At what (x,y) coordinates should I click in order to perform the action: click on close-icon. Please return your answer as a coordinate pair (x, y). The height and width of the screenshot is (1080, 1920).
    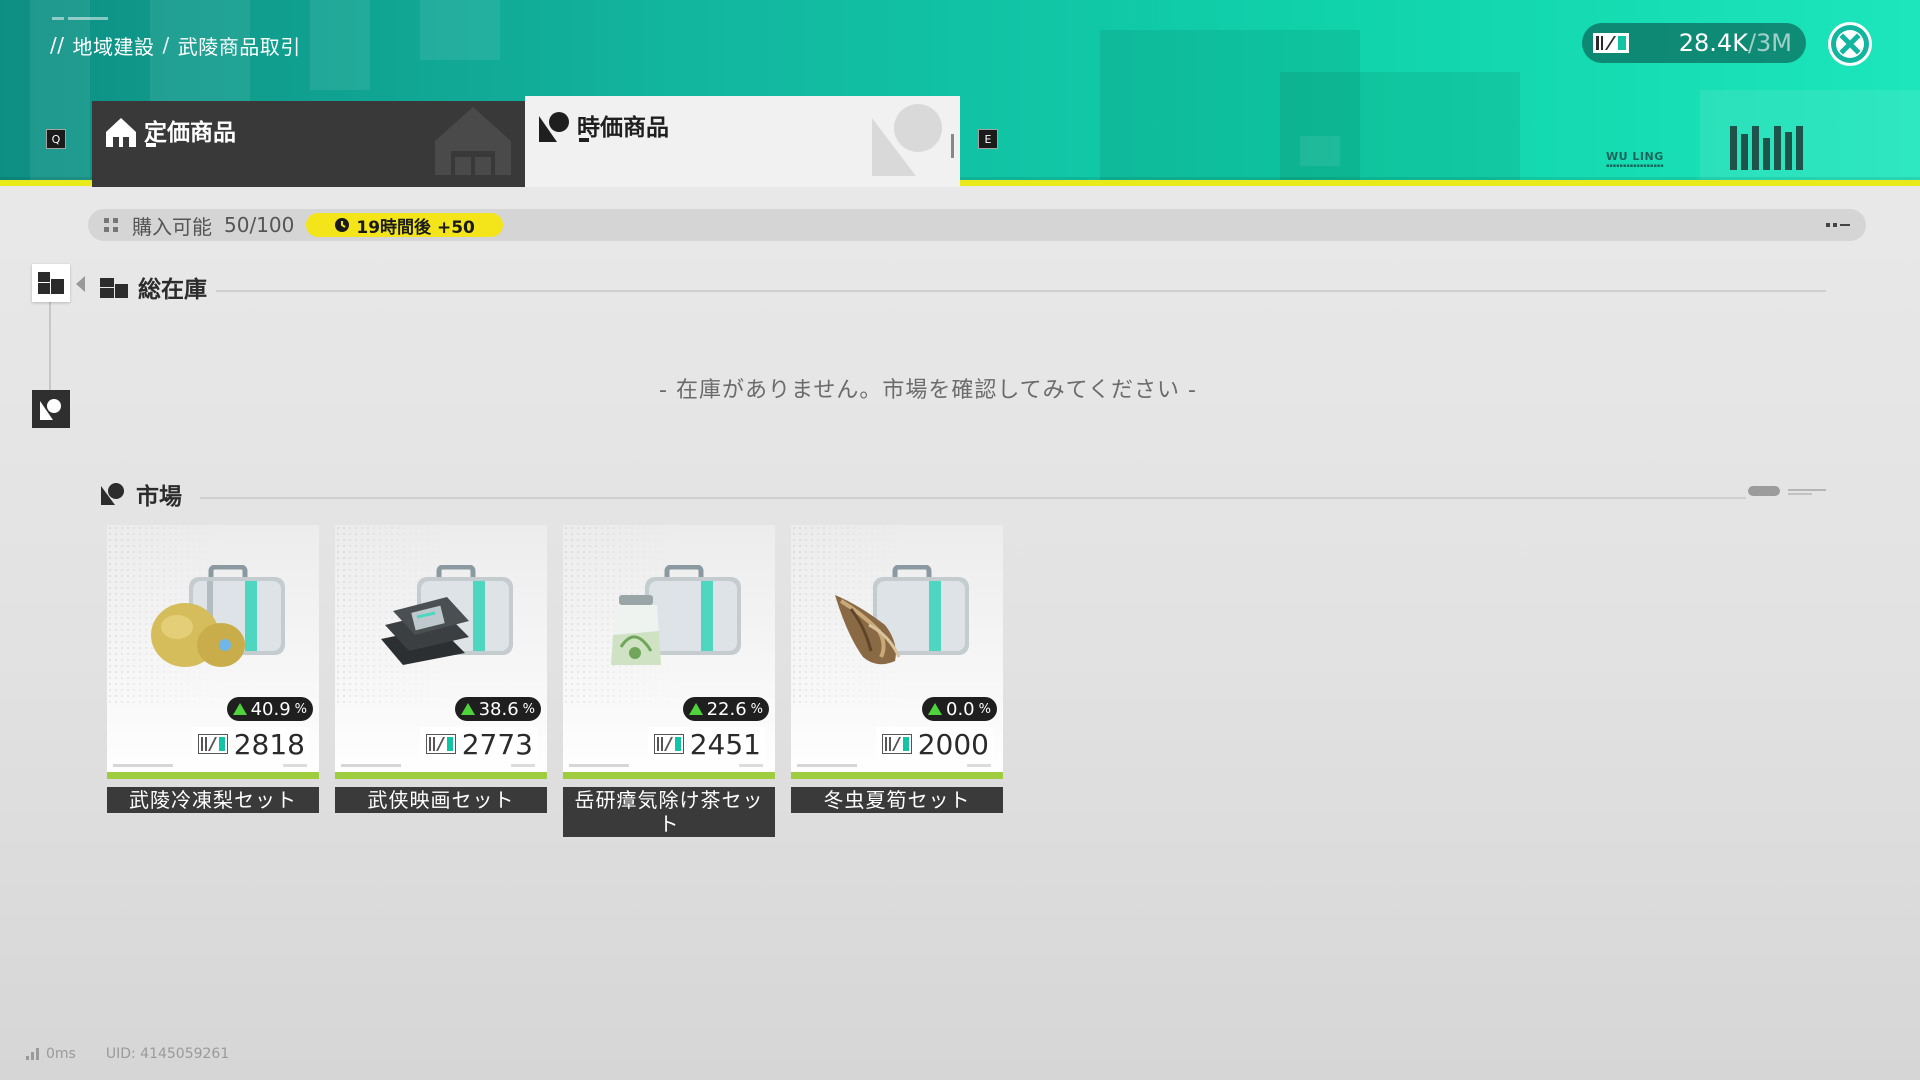
    Looking at the image, I should click on (1850, 44).